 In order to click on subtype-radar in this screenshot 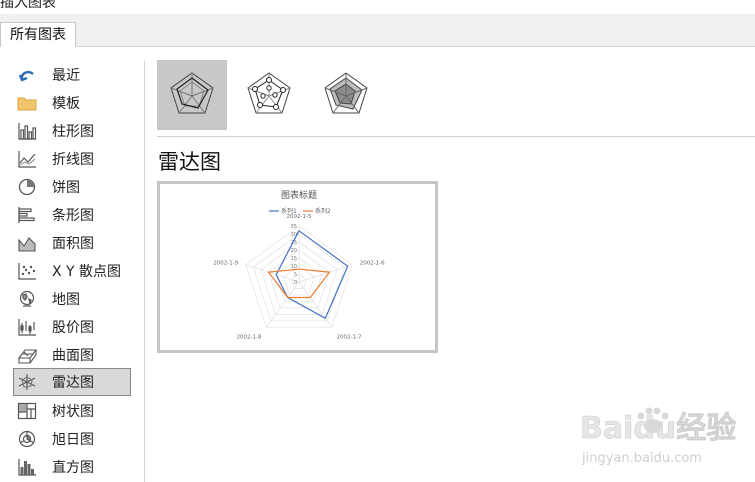, I will do `click(192, 95)`.